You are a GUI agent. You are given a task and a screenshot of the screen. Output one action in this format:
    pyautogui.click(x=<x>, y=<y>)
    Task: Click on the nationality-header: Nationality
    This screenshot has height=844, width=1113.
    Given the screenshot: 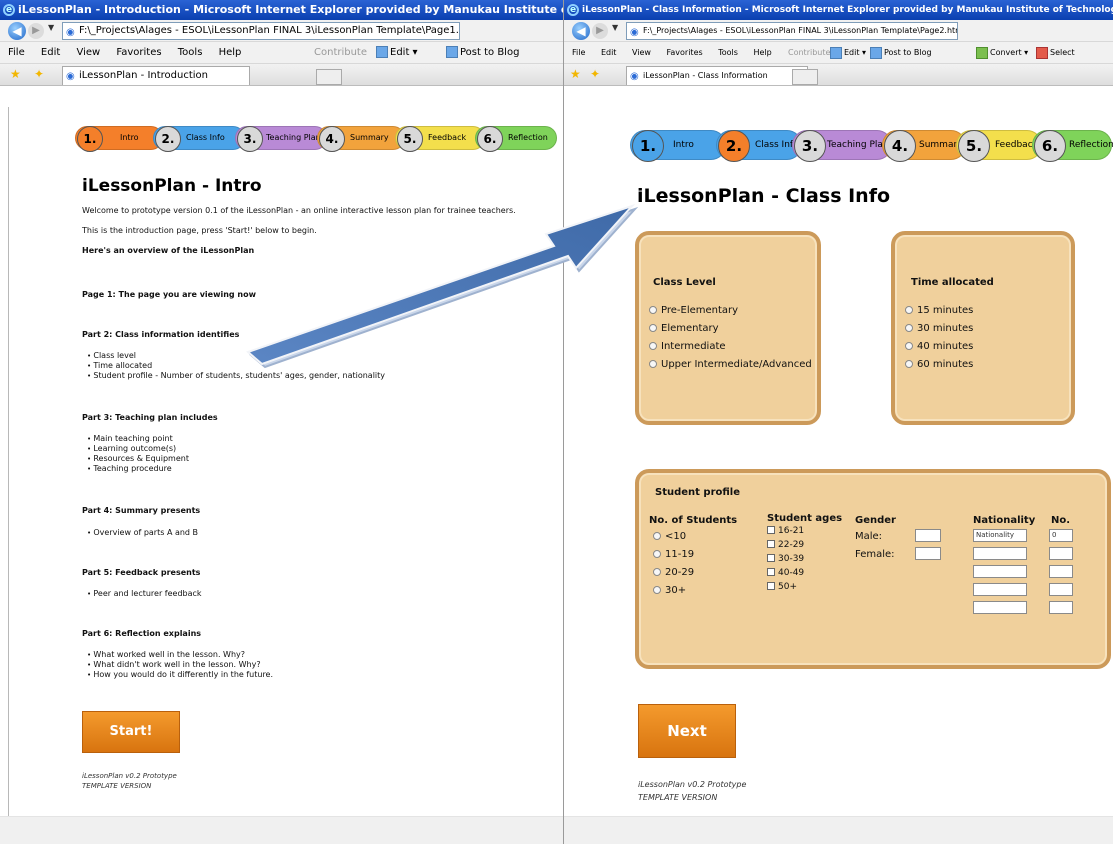 What is the action you would take?
    pyautogui.click(x=1004, y=520)
    